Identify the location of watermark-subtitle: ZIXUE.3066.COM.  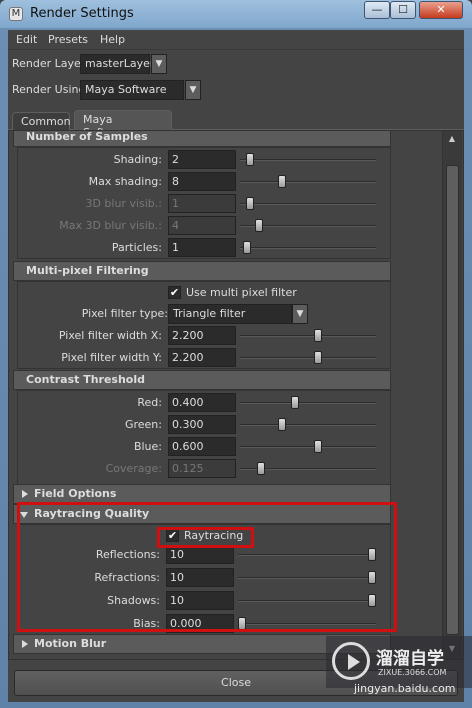
(412, 672).